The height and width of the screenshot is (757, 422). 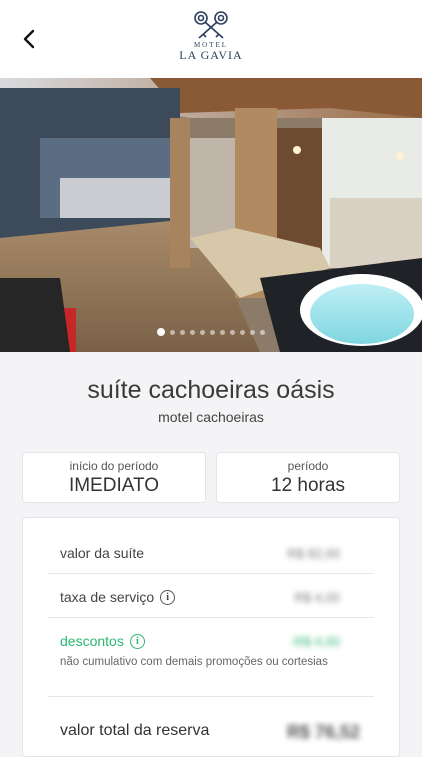 I want to click on back-button, so click(x=29, y=39).